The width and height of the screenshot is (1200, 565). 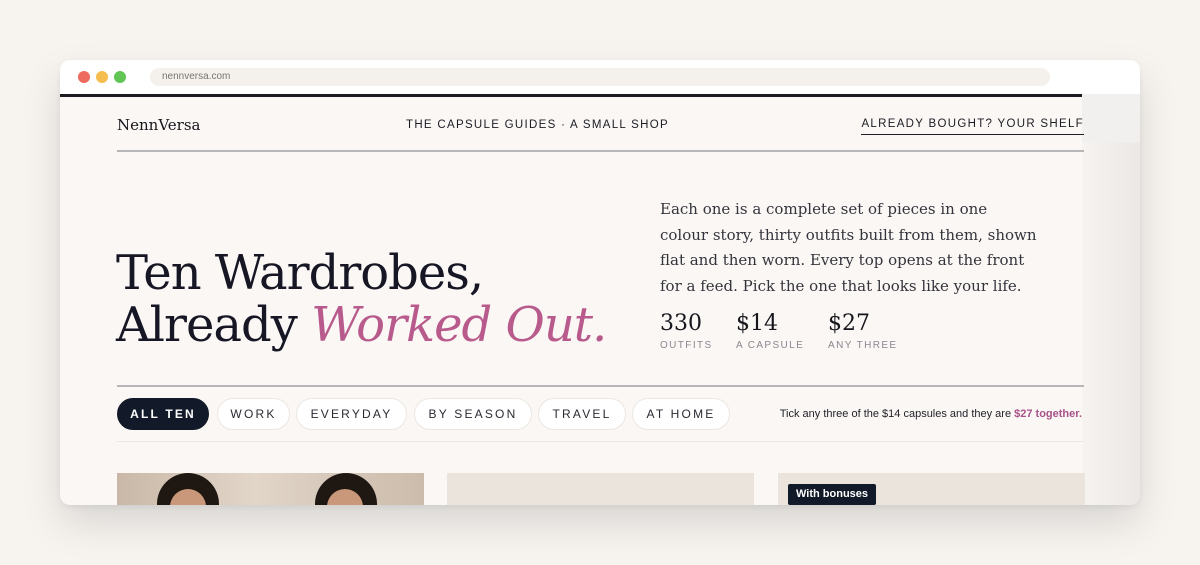 I want to click on filter-chip-work: WORK, so click(x=253, y=414).